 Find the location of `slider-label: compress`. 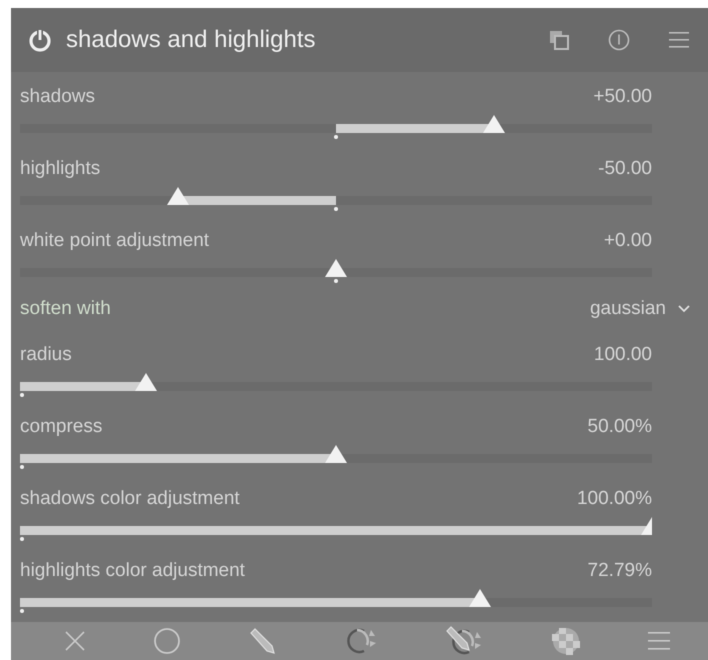

slider-label: compress is located at coordinates (61, 427).